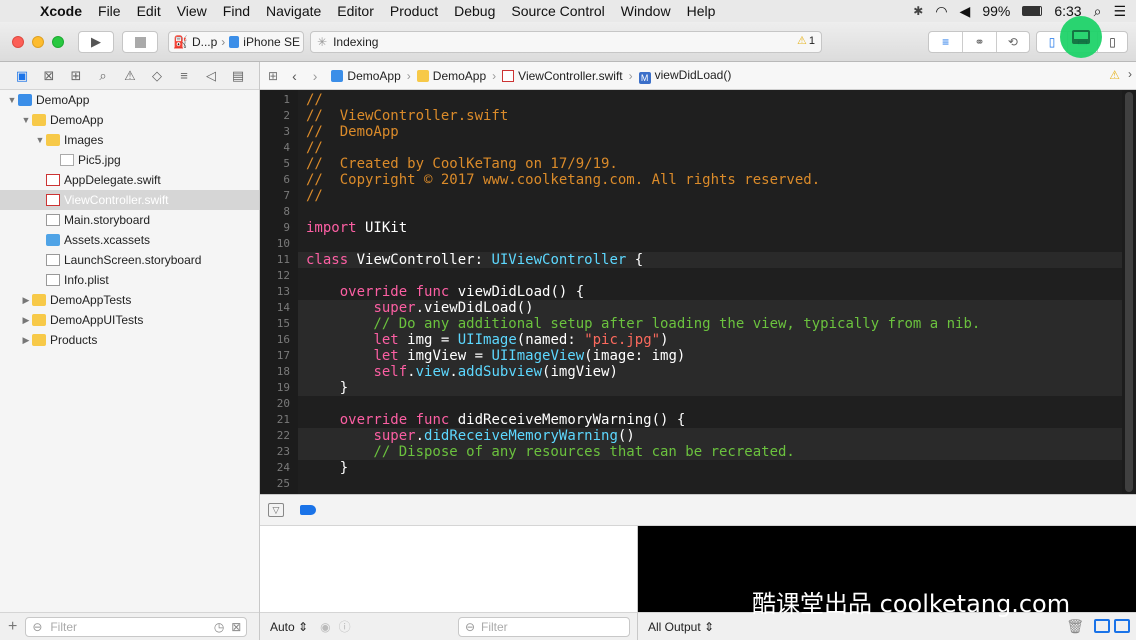 This screenshot has height=640, width=1136. Describe the element at coordinates (129, 160) in the screenshot. I see `navigator-item: Pic5.jpg` at that location.